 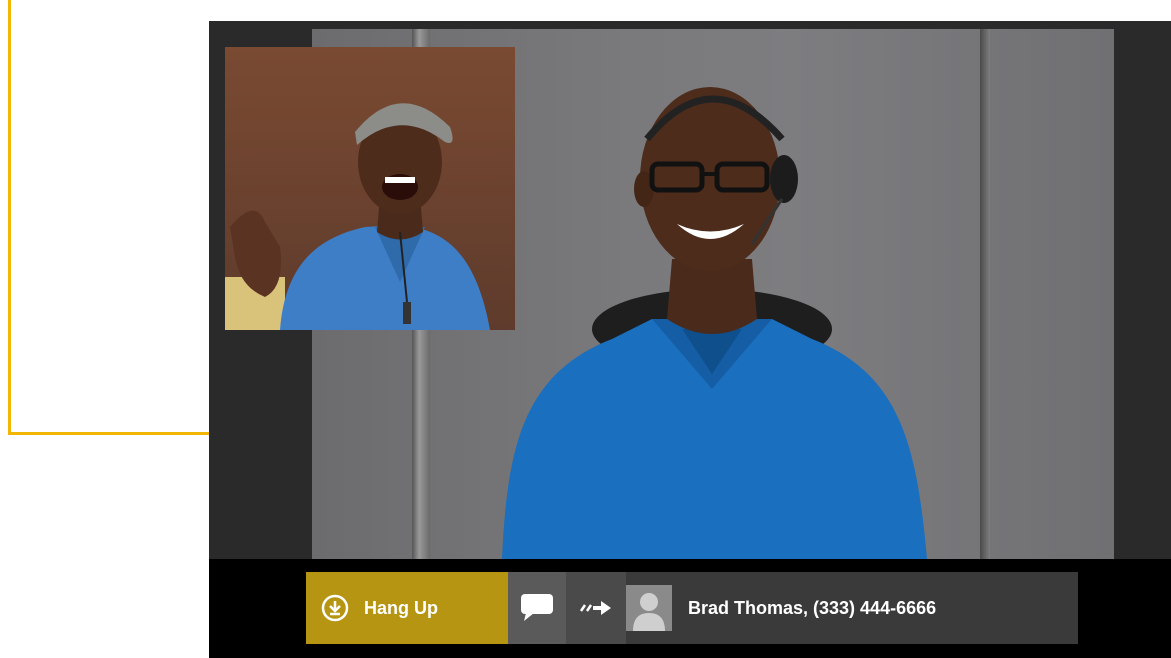 I want to click on call-control-bar: Hang Up Brad Thomas, (333) 444-6666, so click(x=692, y=608).